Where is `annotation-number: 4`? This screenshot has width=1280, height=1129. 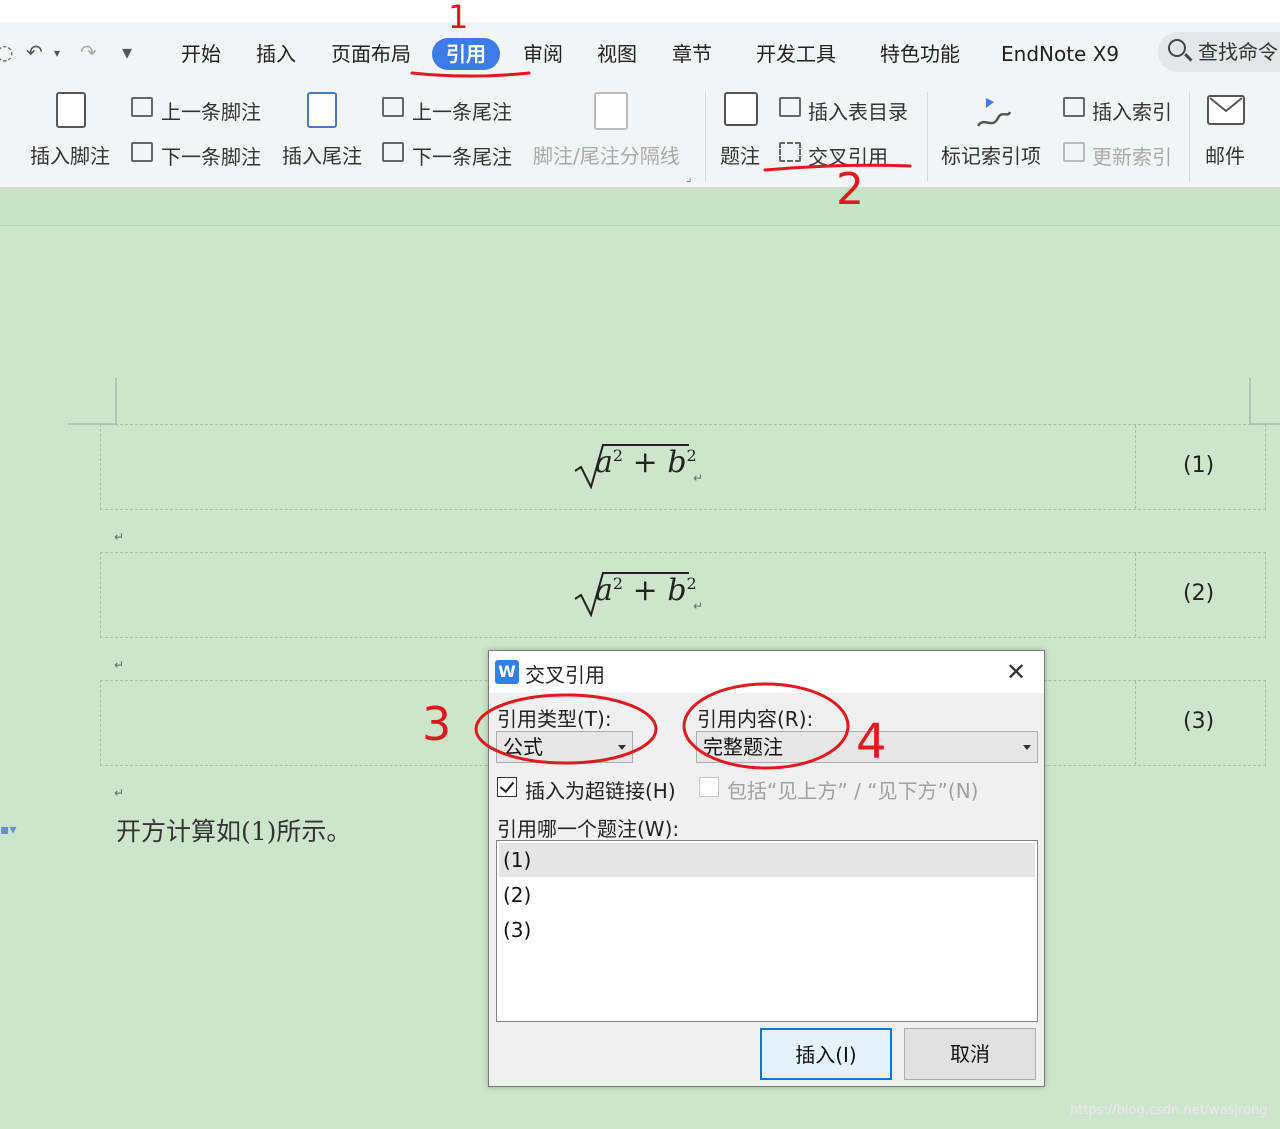
annotation-number: 4 is located at coordinates (871, 742).